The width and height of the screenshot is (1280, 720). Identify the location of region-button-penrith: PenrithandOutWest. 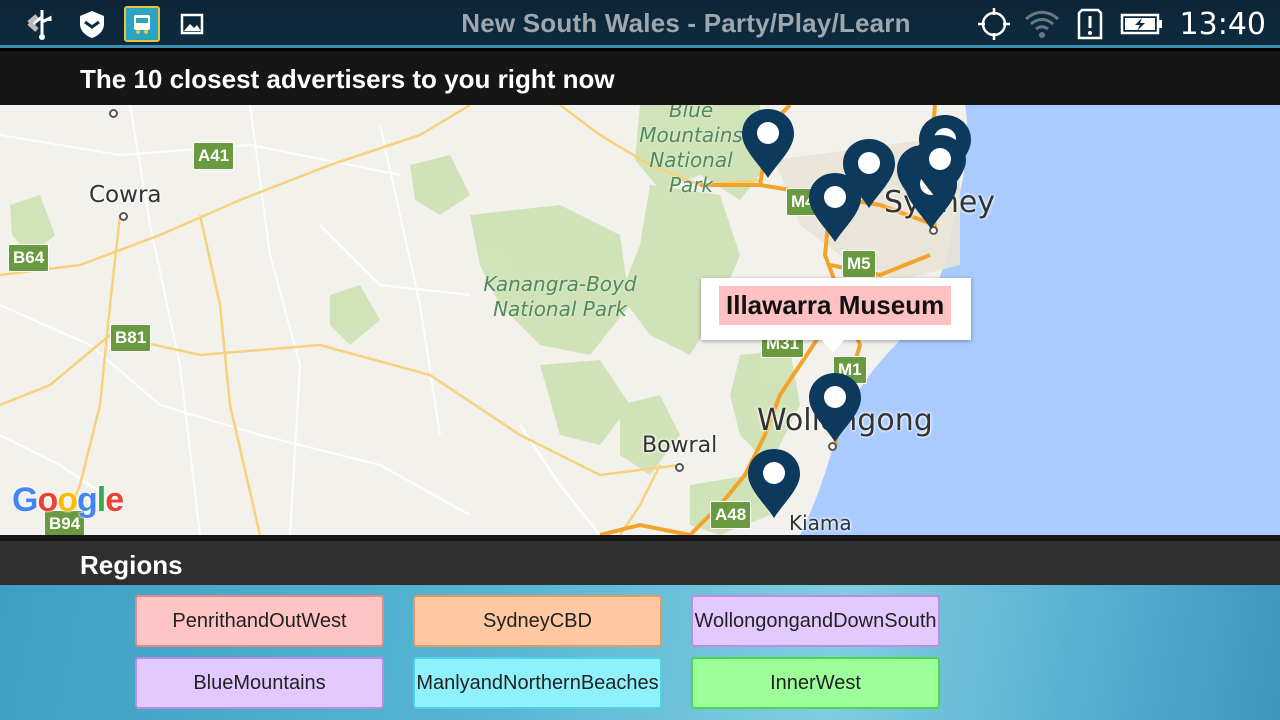
(259, 621).